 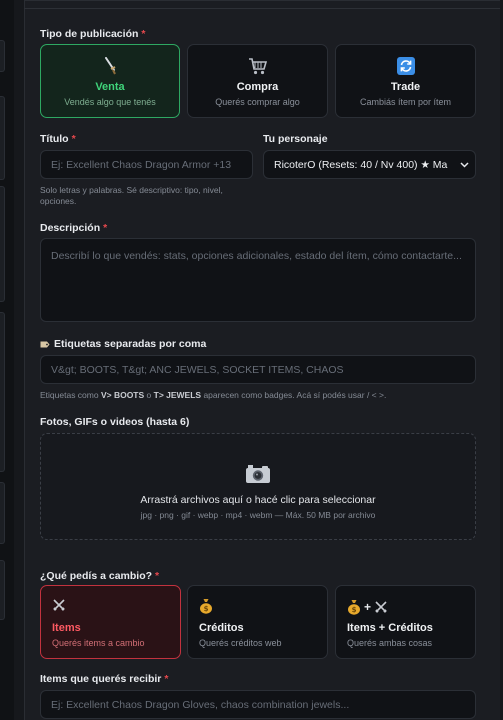 I want to click on crossed-swords-icon, so click(x=59, y=607).